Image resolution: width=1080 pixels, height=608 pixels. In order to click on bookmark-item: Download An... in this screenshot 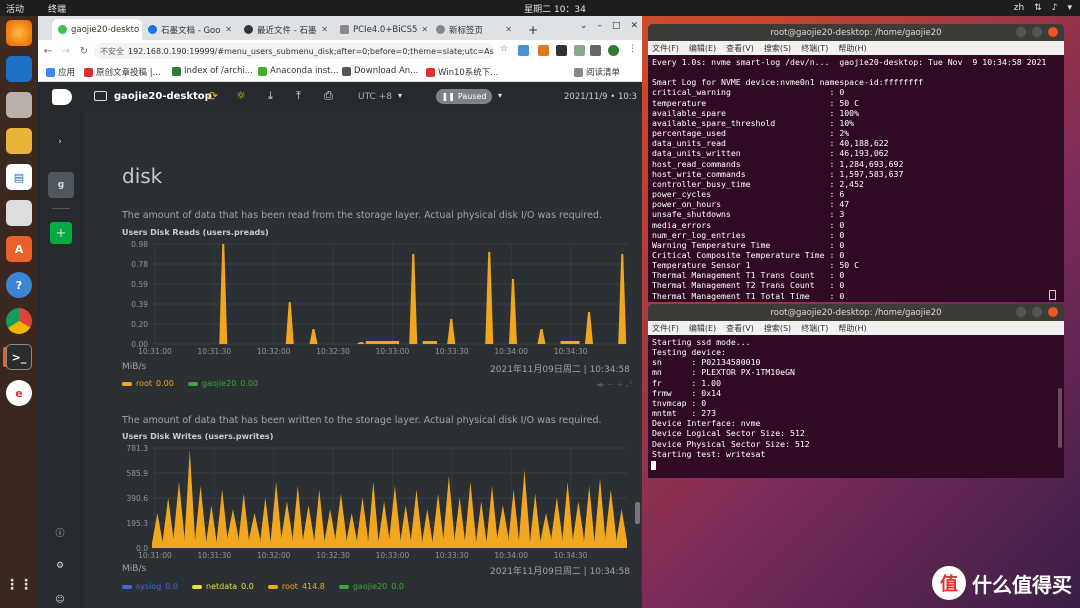, I will do `click(380, 71)`.